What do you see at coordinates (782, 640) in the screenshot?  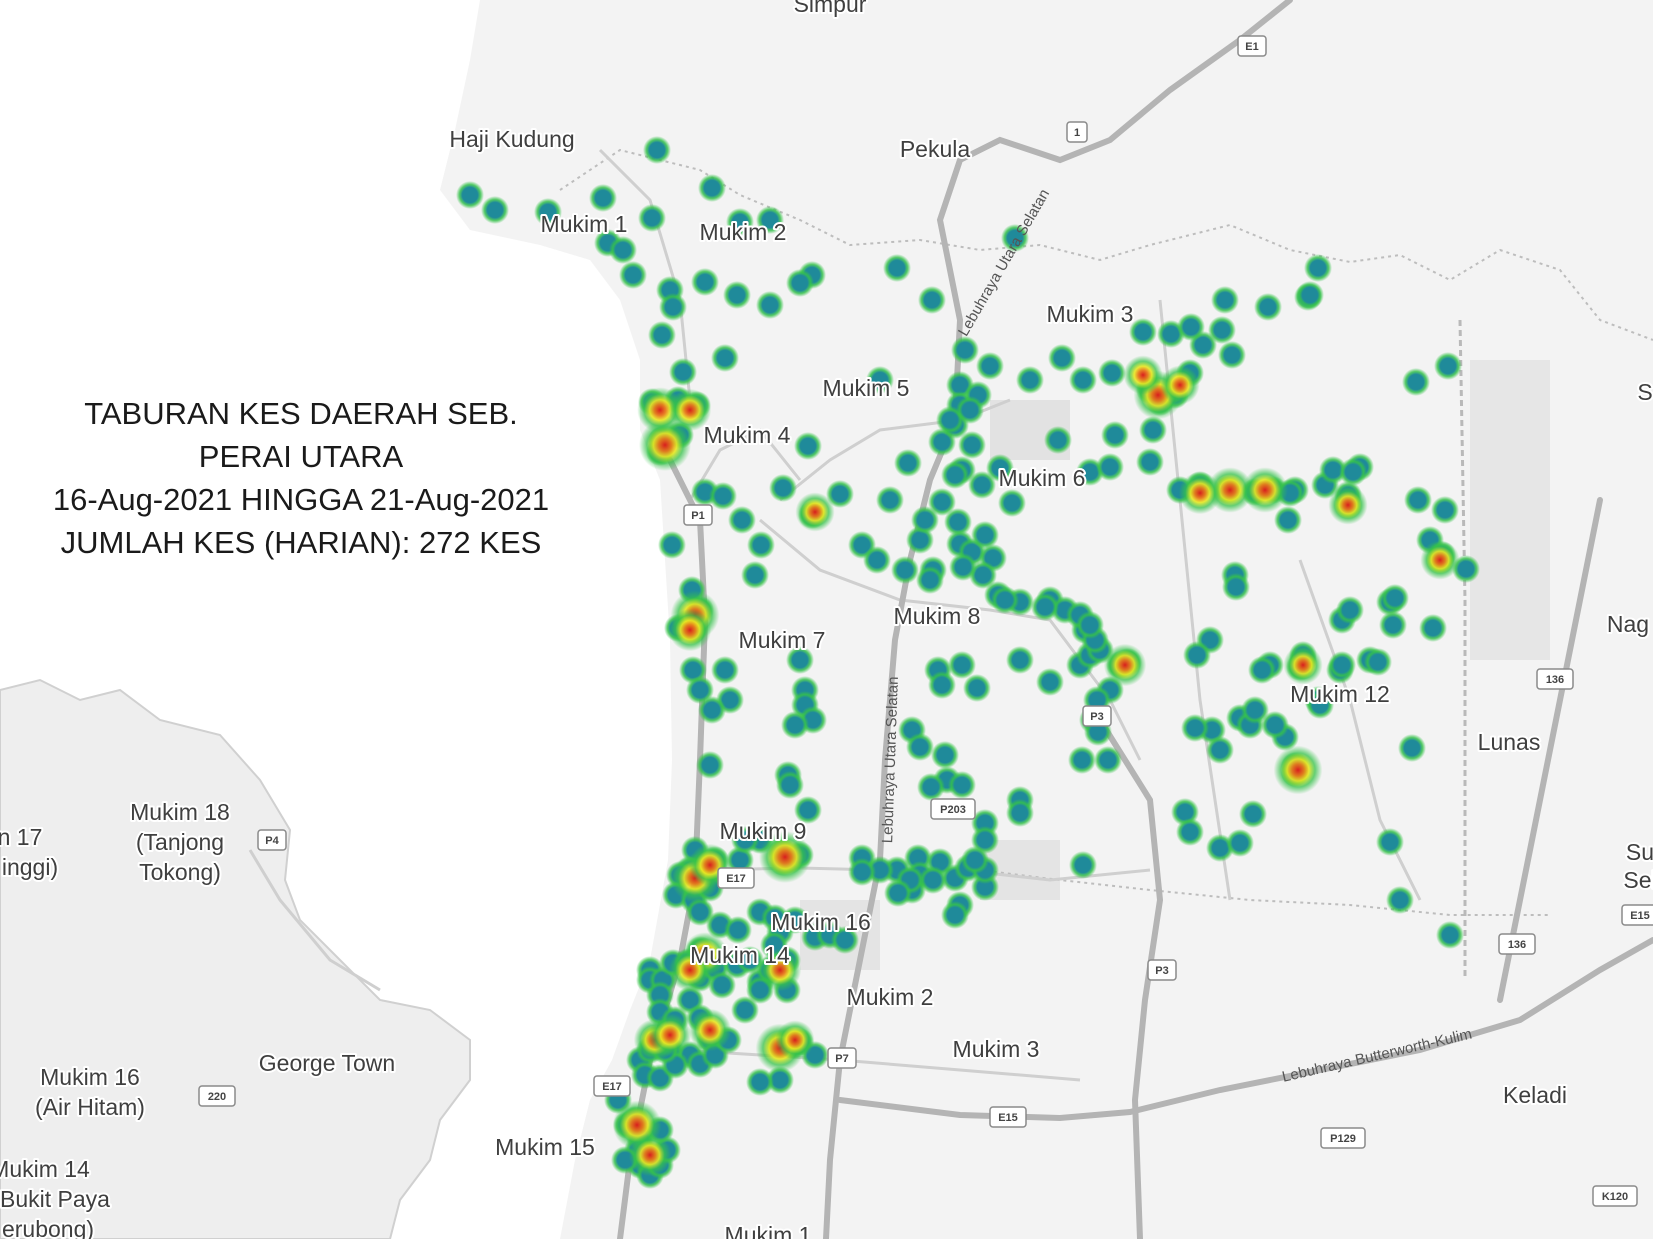 I see `place-label: Mukim 7` at bounding box center [782, 640].